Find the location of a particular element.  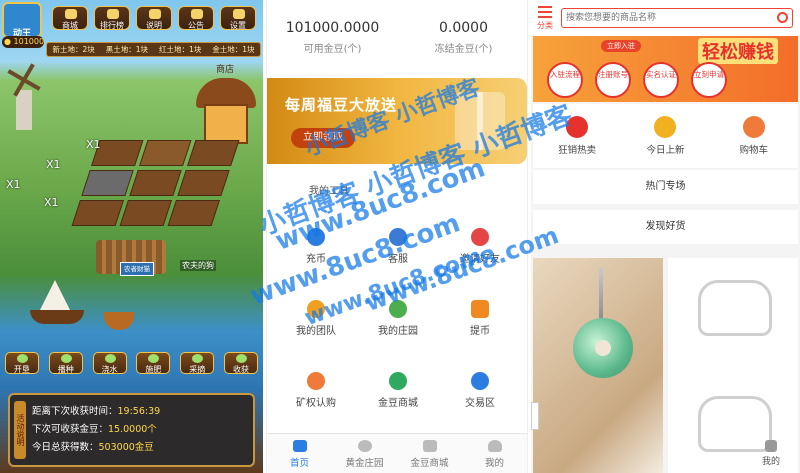

cart-icon is located at coordinates (753, 127).